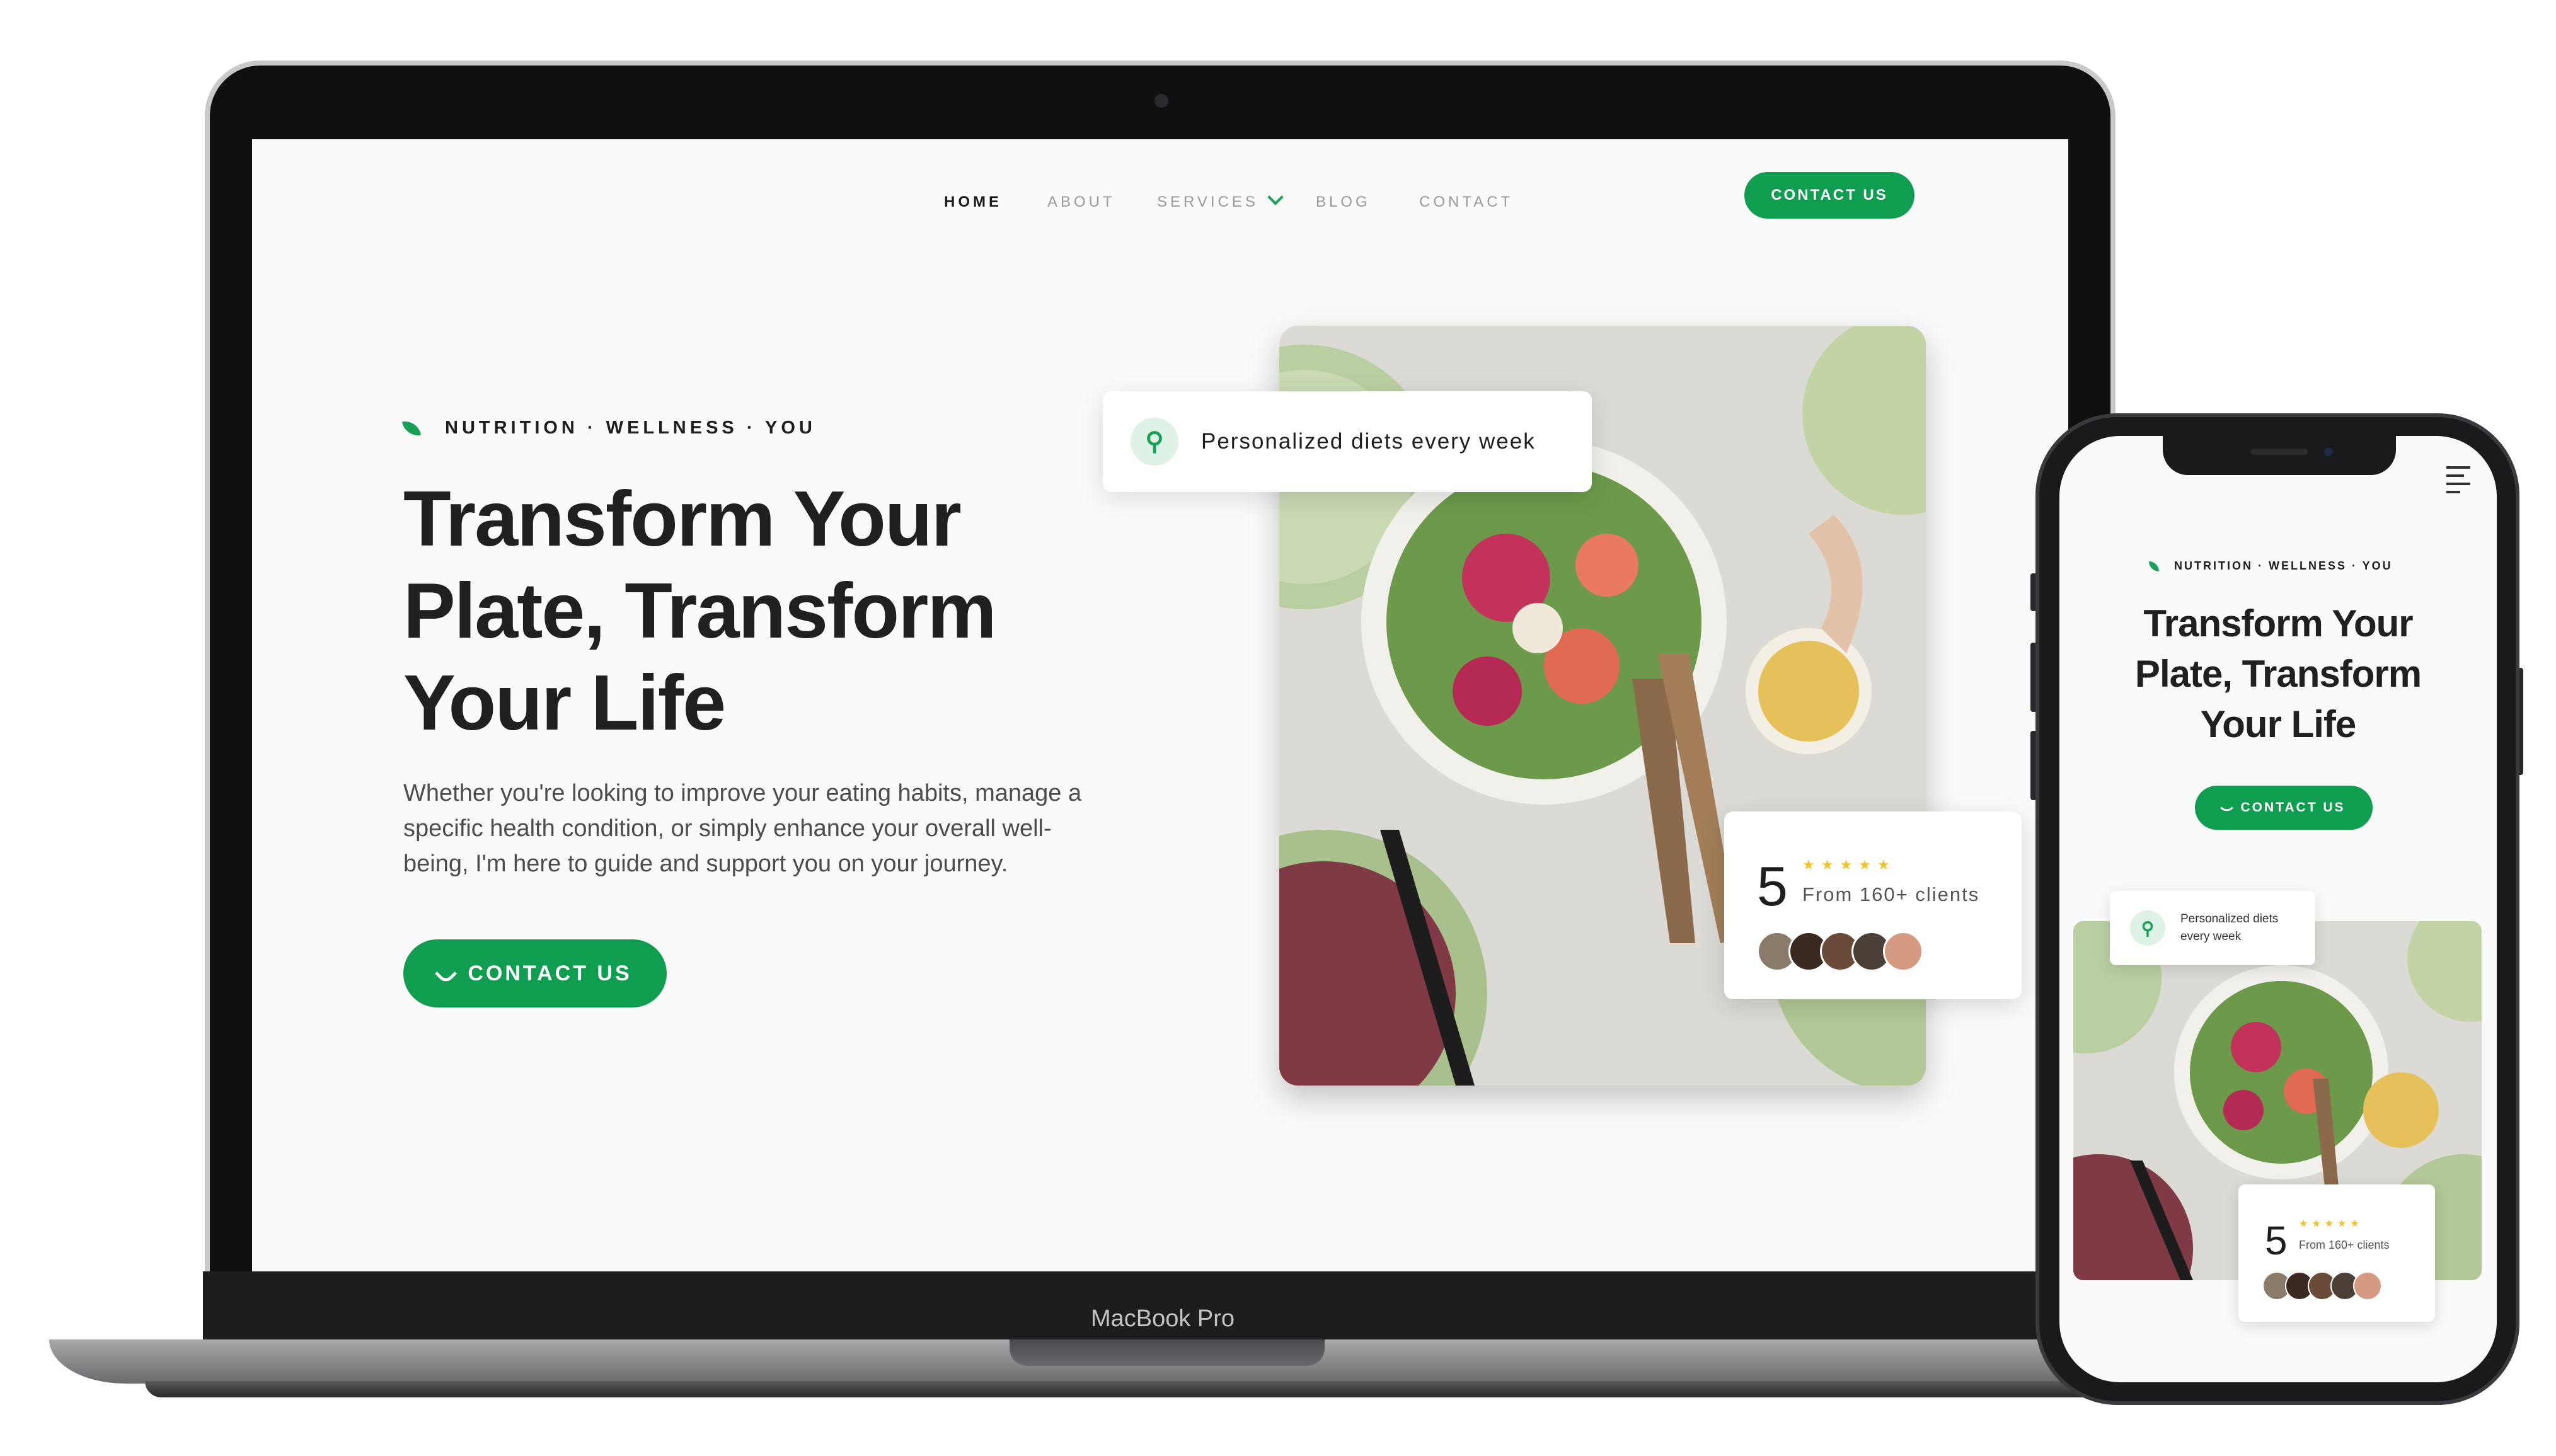  What do you see at coordinates (2283, 565) in the screenshot?
I see `mobile-eyebrow-text: NUTRITION · WELLNESS · YOU` at bounding box center [2283, 565].